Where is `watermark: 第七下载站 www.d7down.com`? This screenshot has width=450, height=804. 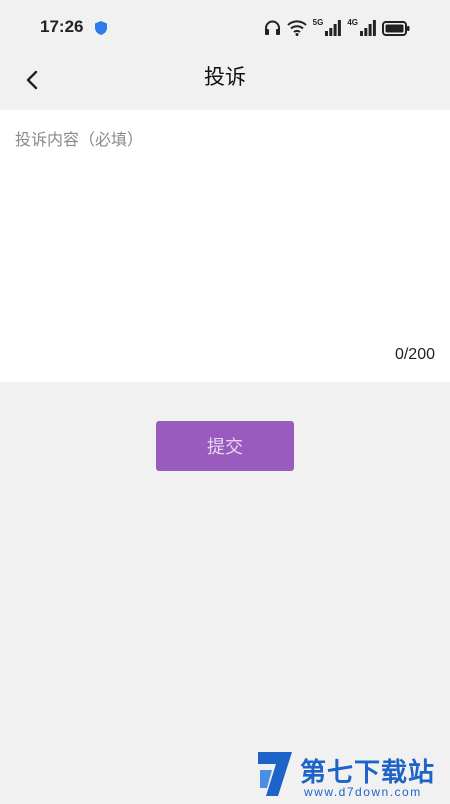
watermark: 第七下载站 www.d7down.com is located at coordinates (352, 774).